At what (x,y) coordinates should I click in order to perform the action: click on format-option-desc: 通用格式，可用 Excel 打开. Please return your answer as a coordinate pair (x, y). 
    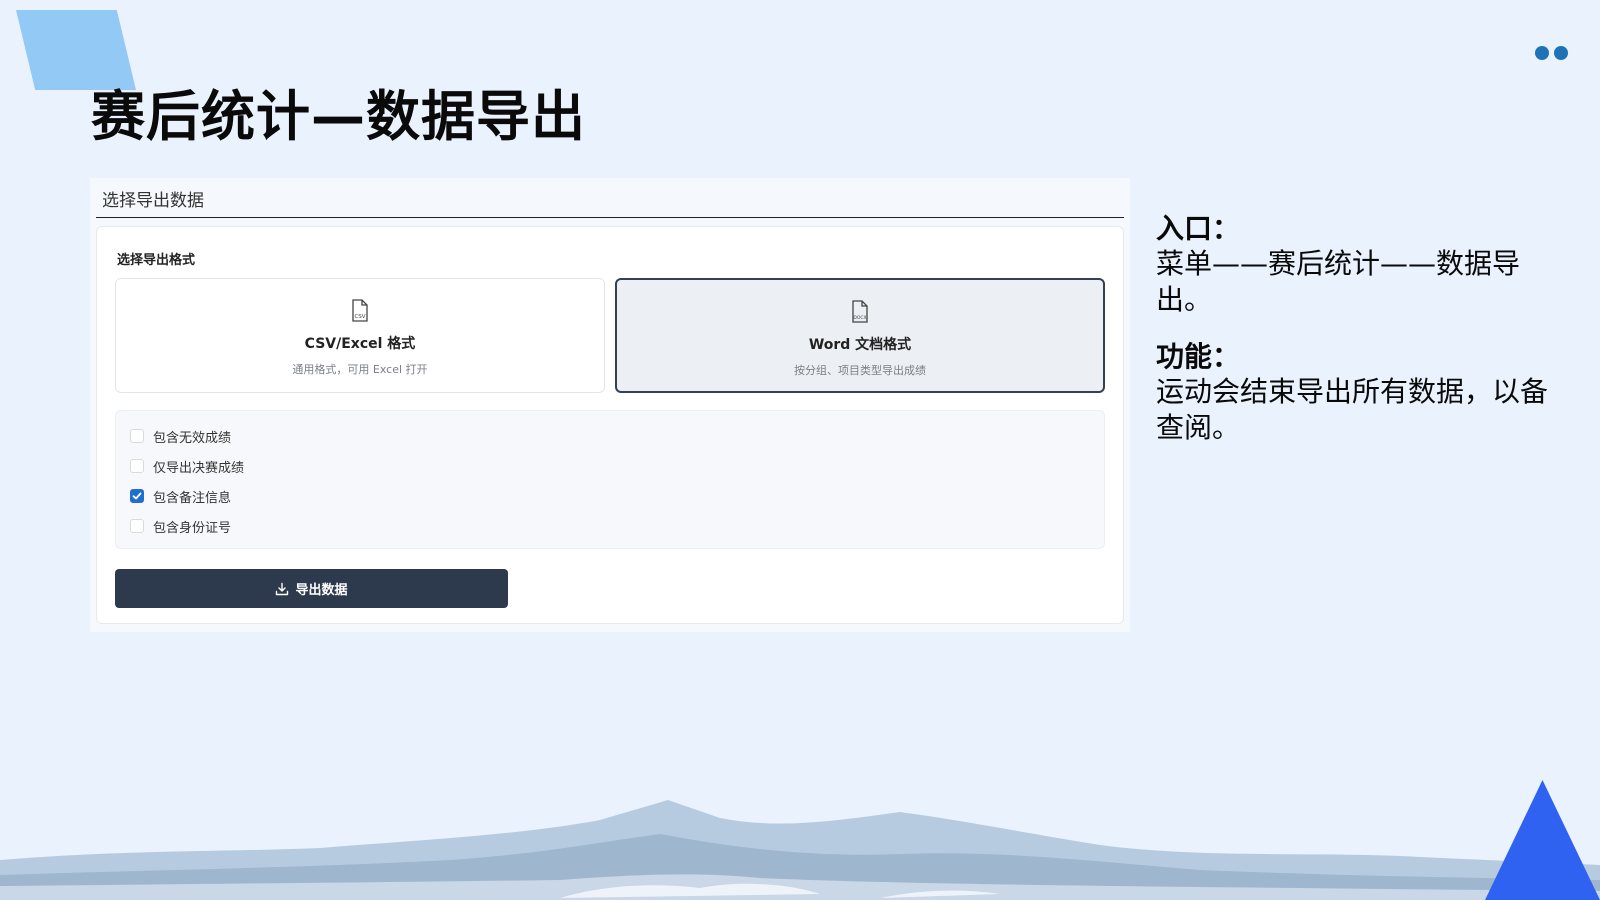
    Looking at the image, I should click on (360, 369).